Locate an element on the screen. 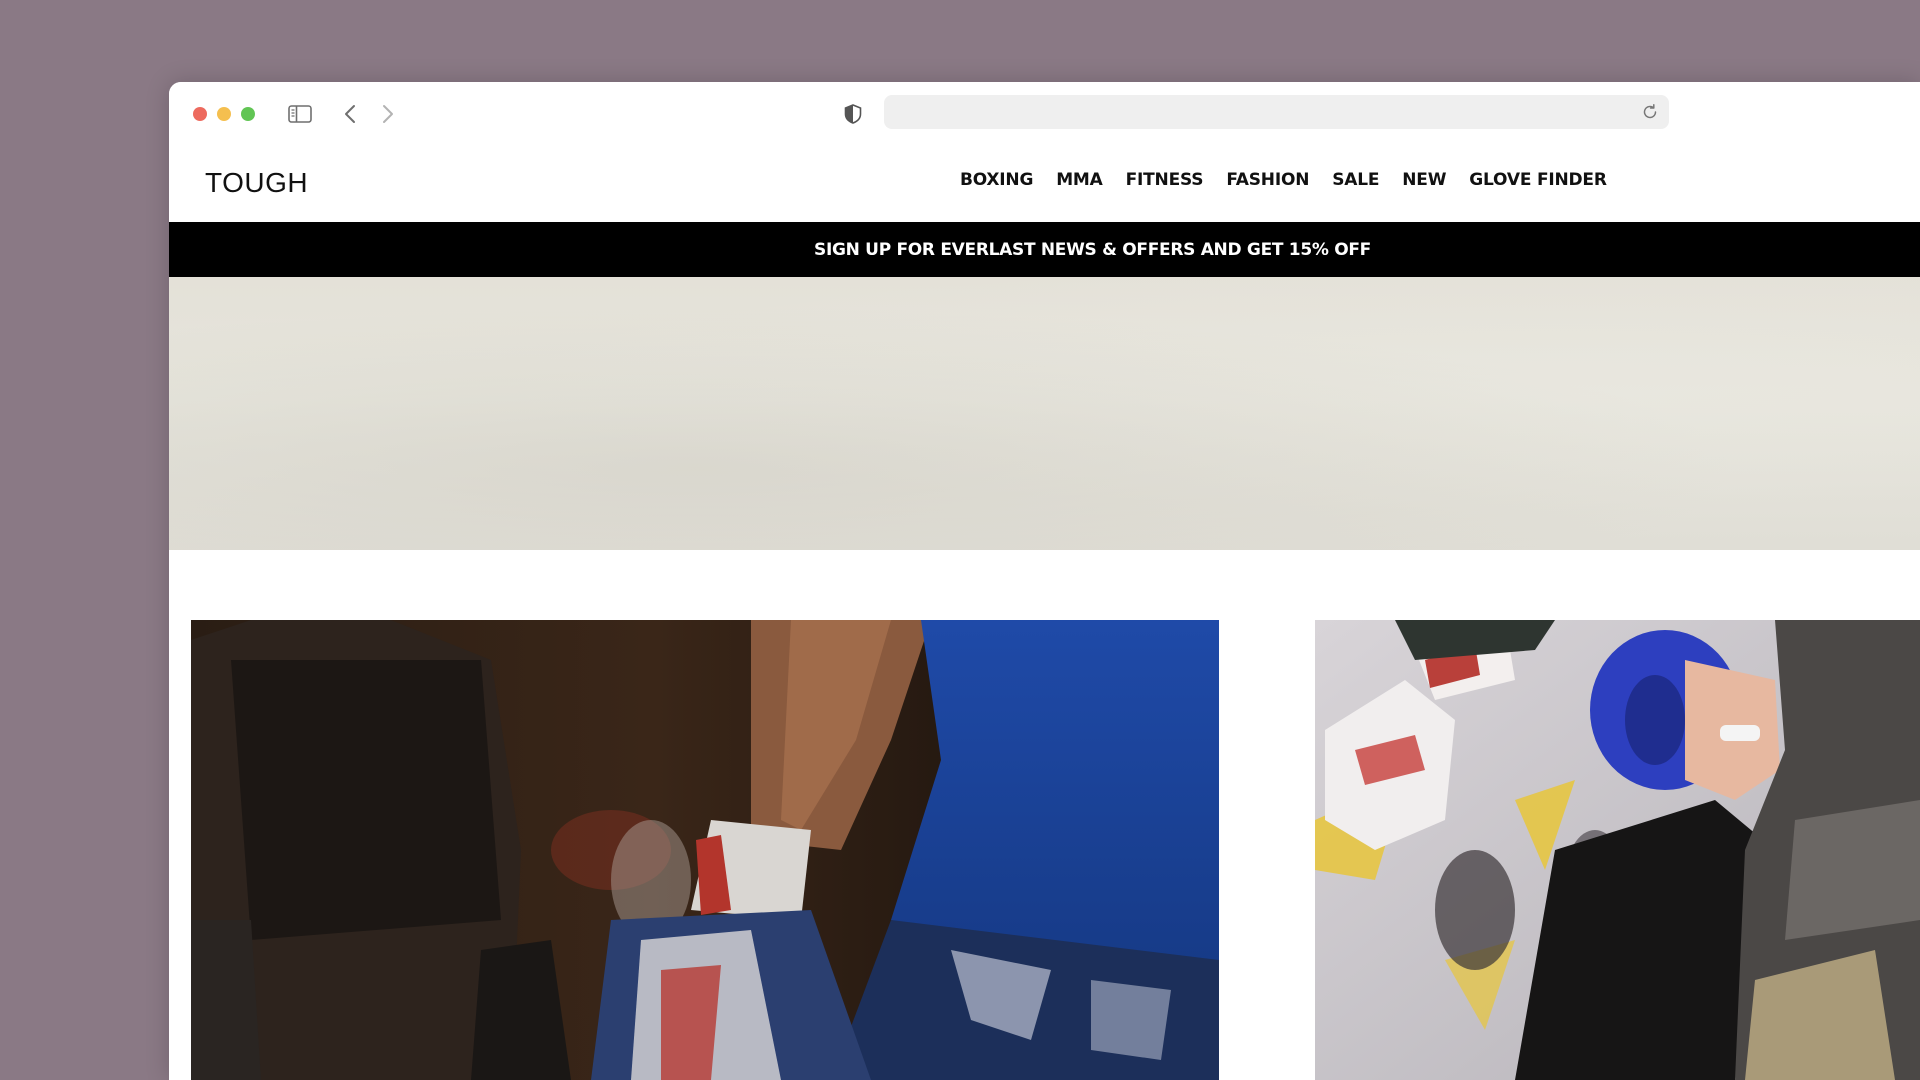  shield-icon is located at coordinates (853, 114).